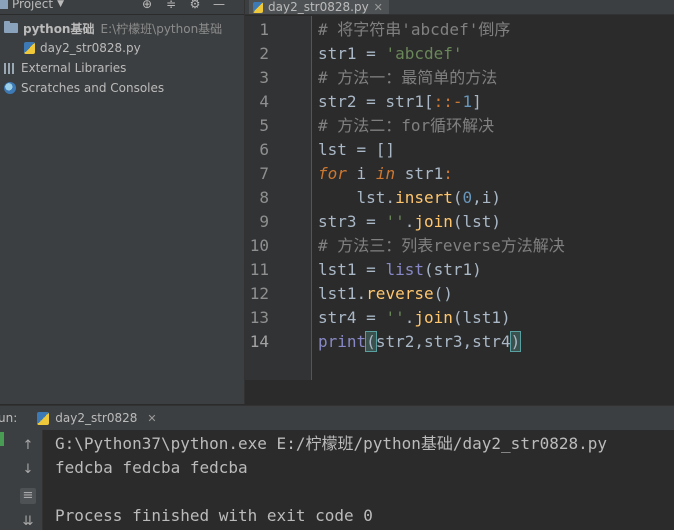 The height and width of the screenshot is (530, 674). I want to click on line-number: 4, so click(264, 101).